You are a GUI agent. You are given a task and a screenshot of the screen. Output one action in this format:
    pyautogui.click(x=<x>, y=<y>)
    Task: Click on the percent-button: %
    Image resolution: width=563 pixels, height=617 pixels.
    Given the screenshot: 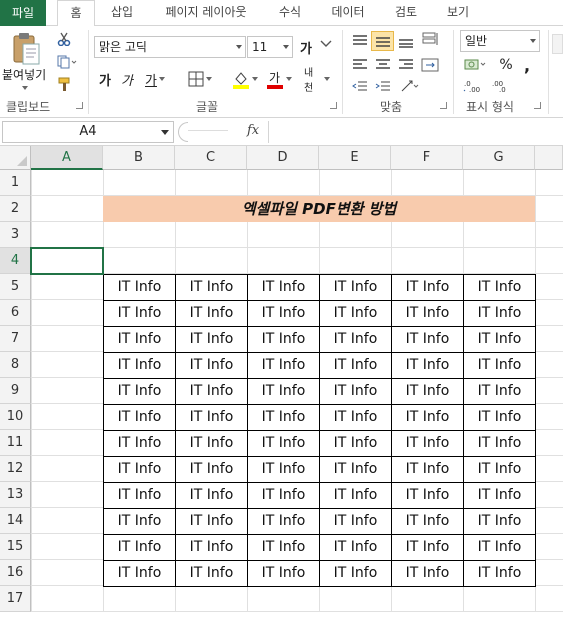 What is the action you would take?
    pyautogui.click(x=506, y=65)
    